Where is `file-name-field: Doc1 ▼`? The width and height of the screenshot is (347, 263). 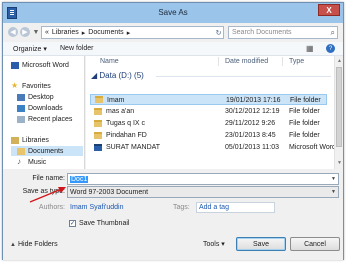
file-name-field: Doc1 ▼ is located at coordinates (203, 179).